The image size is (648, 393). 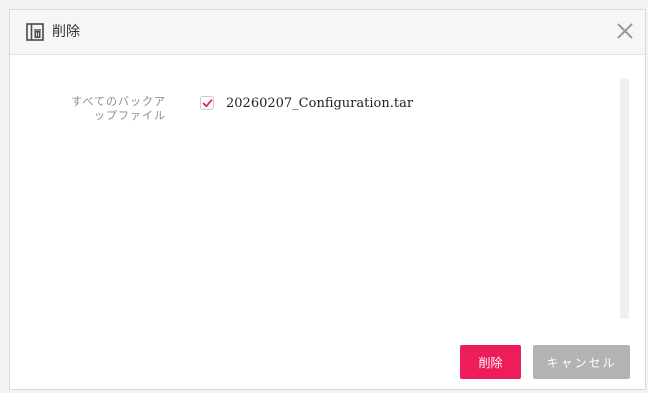 What do you see at coordinates (625, 31) in the screenshot?
I see `close-icon` at bounding box center [625, 31].